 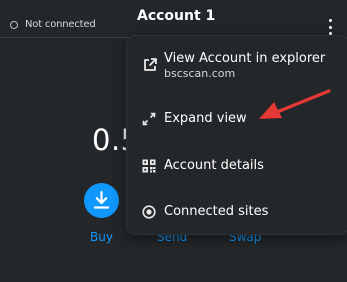 I want to click on menu-item-label: Account details, so click(x=214, y=165).